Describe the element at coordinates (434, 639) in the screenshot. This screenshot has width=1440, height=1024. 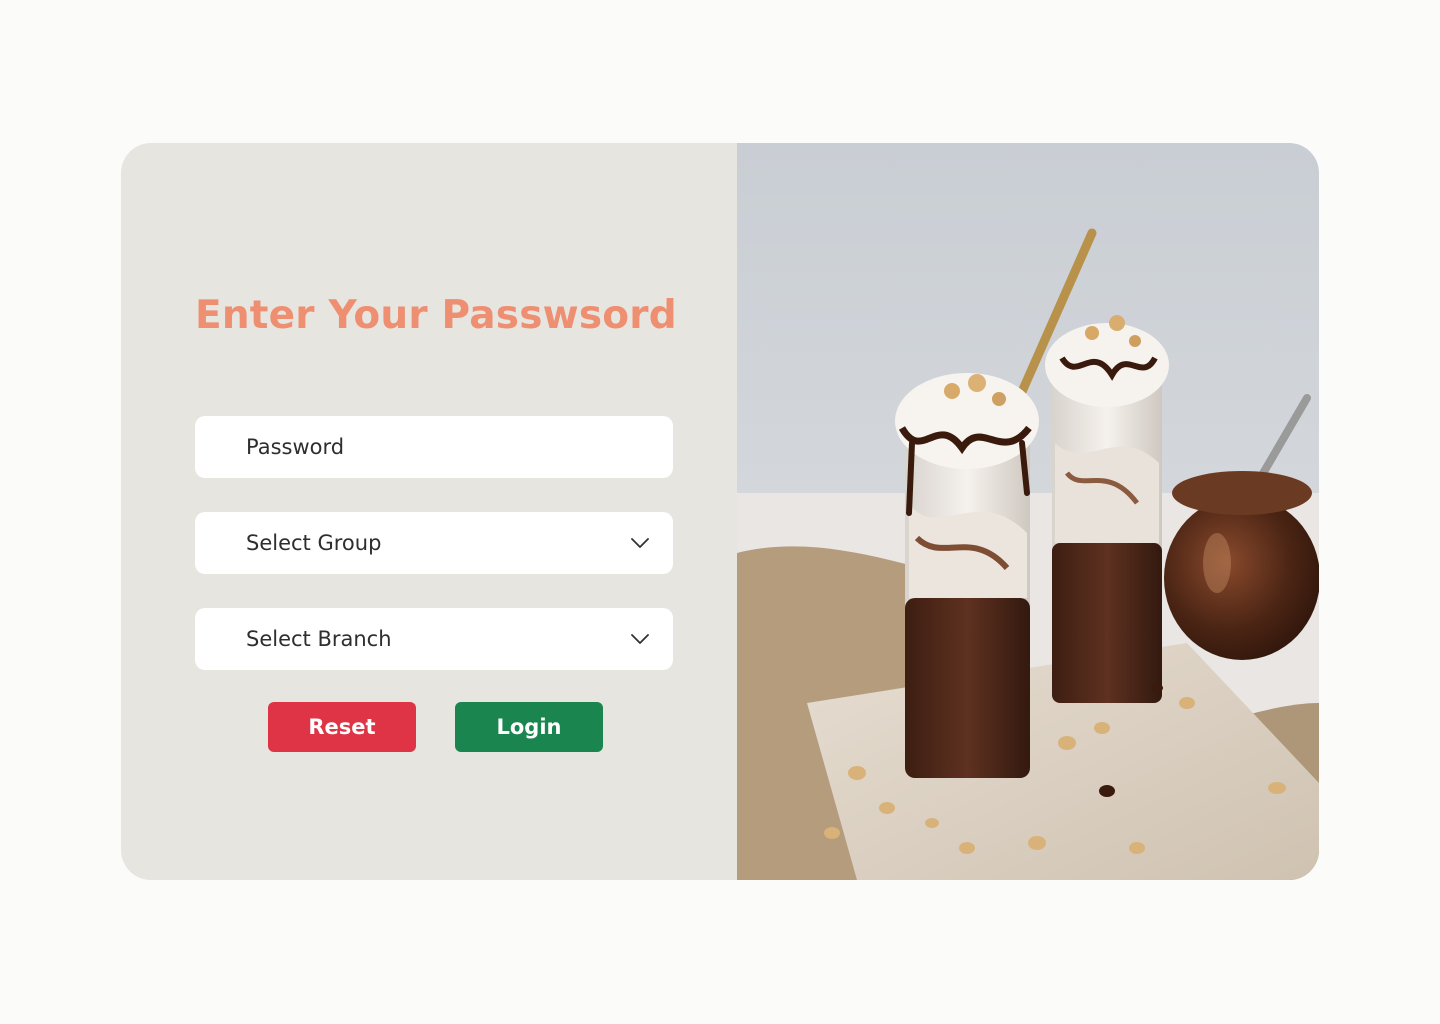
I see `branch-select: Select Branch` at that location.